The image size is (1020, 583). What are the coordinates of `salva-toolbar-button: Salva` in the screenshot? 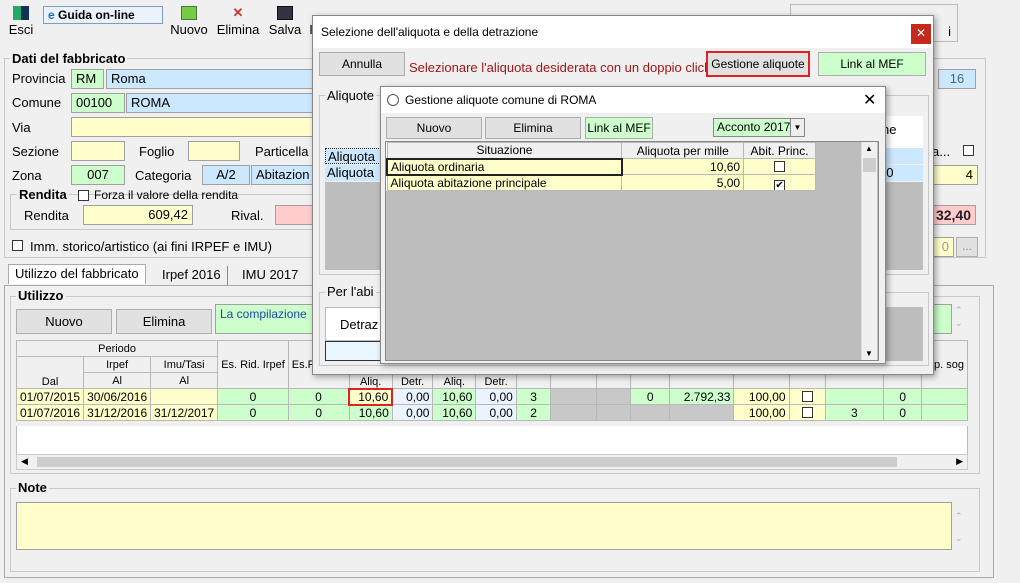 It's located at (285, 23).